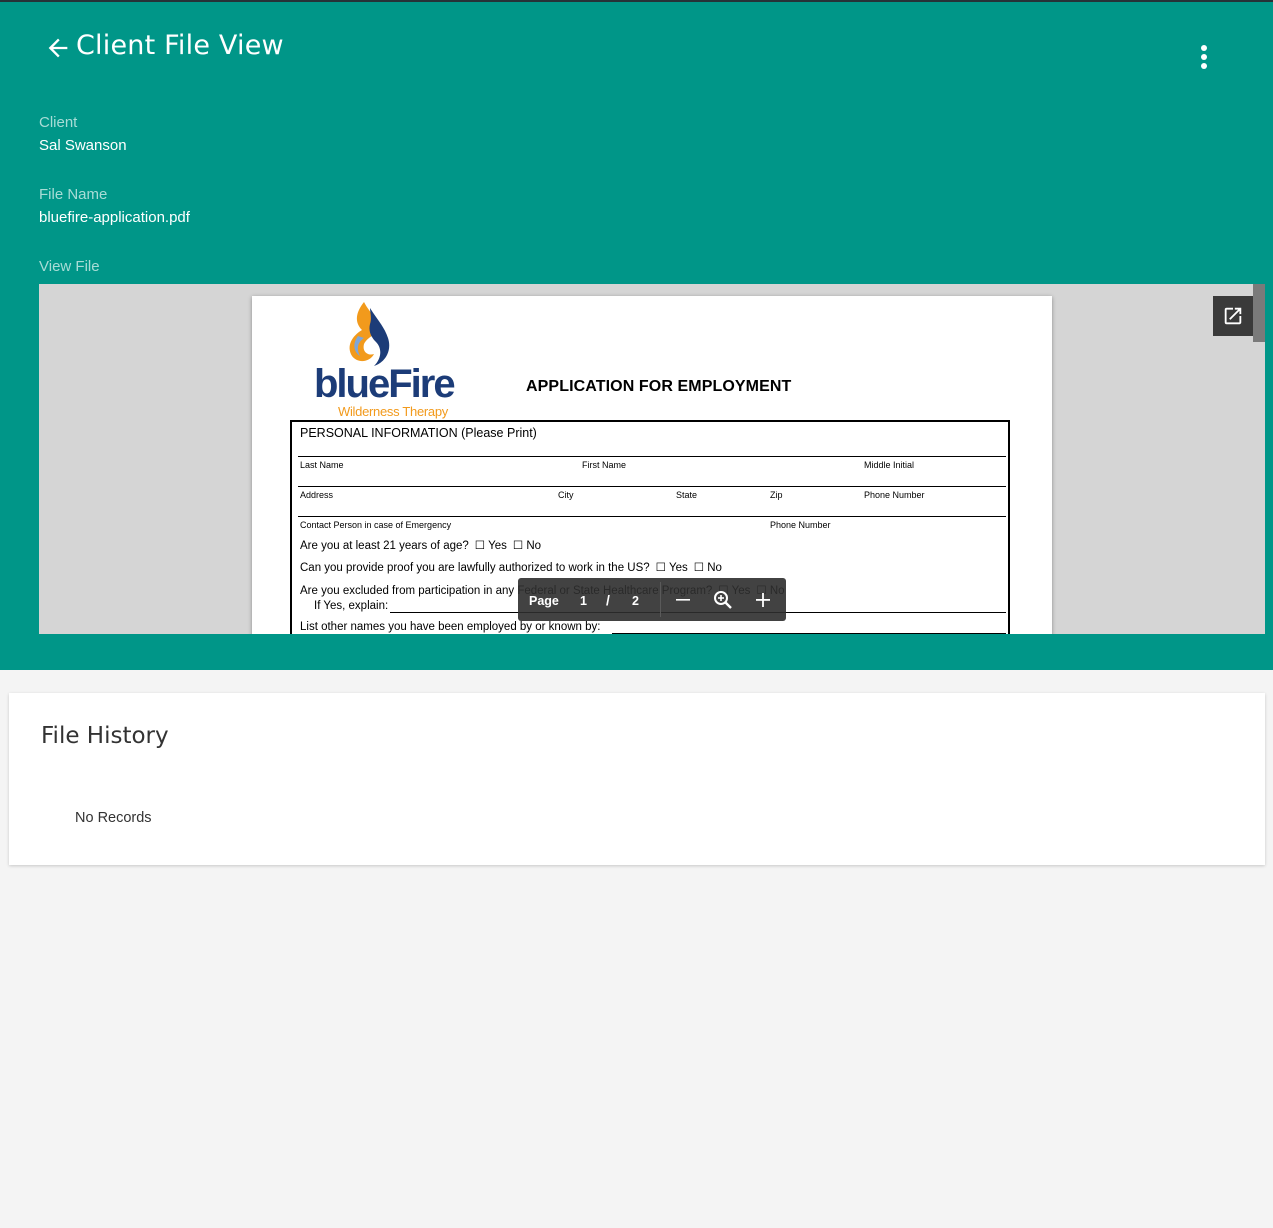 The height and width of the screenshot is (1228, 1273). I want to click on total-pages: 2, so click(635, 601).